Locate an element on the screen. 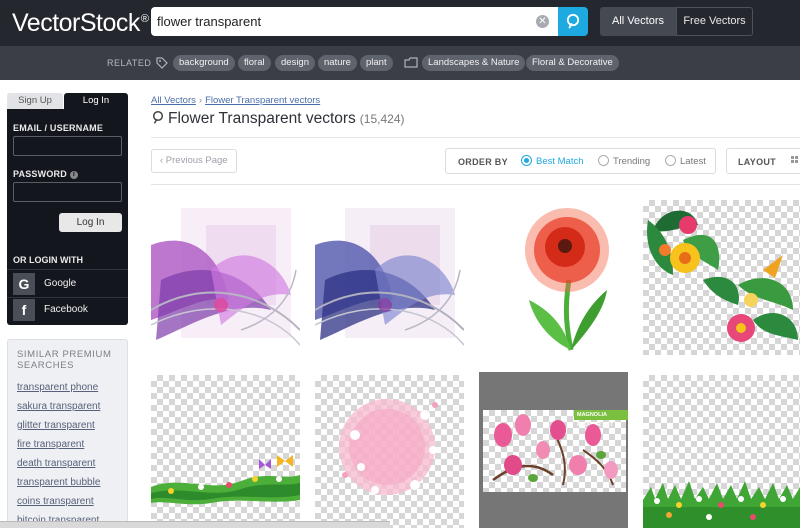  facebook-label: Facebook is located at coordinates (66, 309).